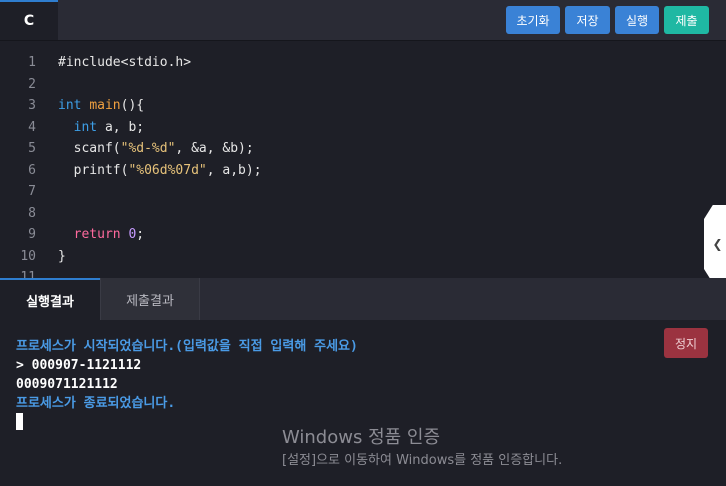 The image size is (726, 486). I want to click on console-line: 프로세스가 시작되었습니다.(입력값을 직접 입력해 주세요), so click(187, 346).